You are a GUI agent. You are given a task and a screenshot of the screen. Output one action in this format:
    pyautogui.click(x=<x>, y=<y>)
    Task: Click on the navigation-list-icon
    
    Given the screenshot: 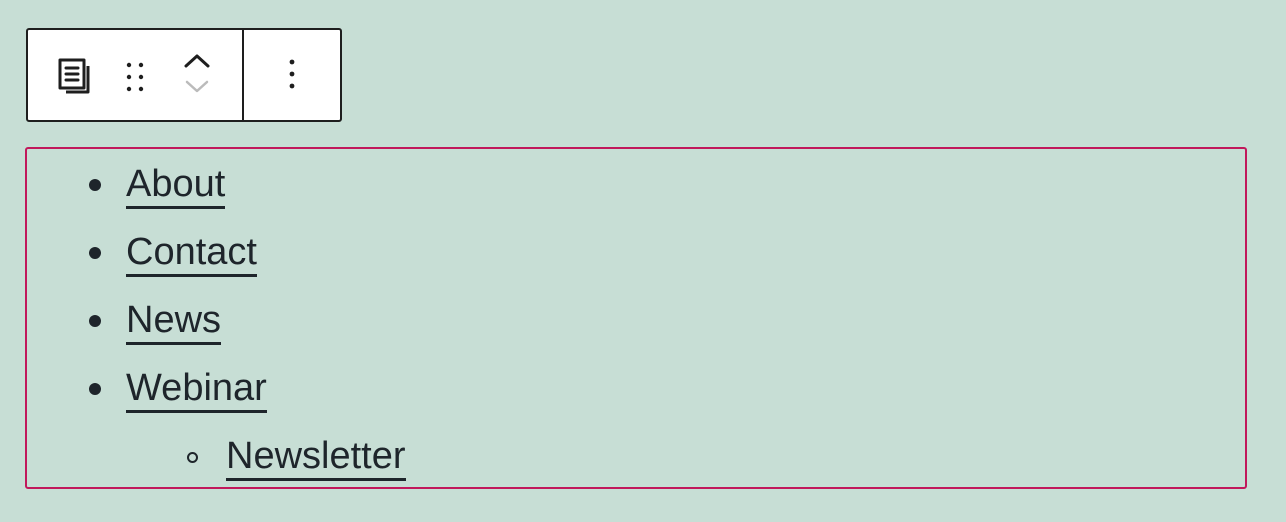 What is the action you would take?
    pyautogui.click(x=74, y=76)
    